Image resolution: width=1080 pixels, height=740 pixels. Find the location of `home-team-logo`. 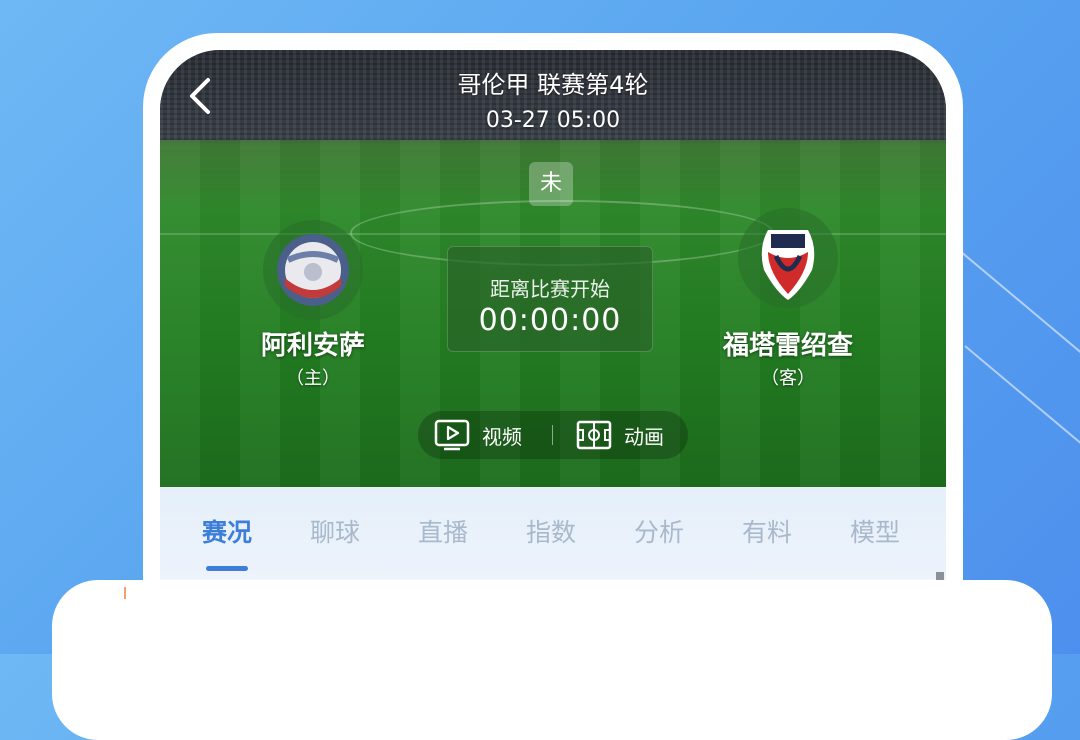

home-team-logo is located at coordinates (313, 270).